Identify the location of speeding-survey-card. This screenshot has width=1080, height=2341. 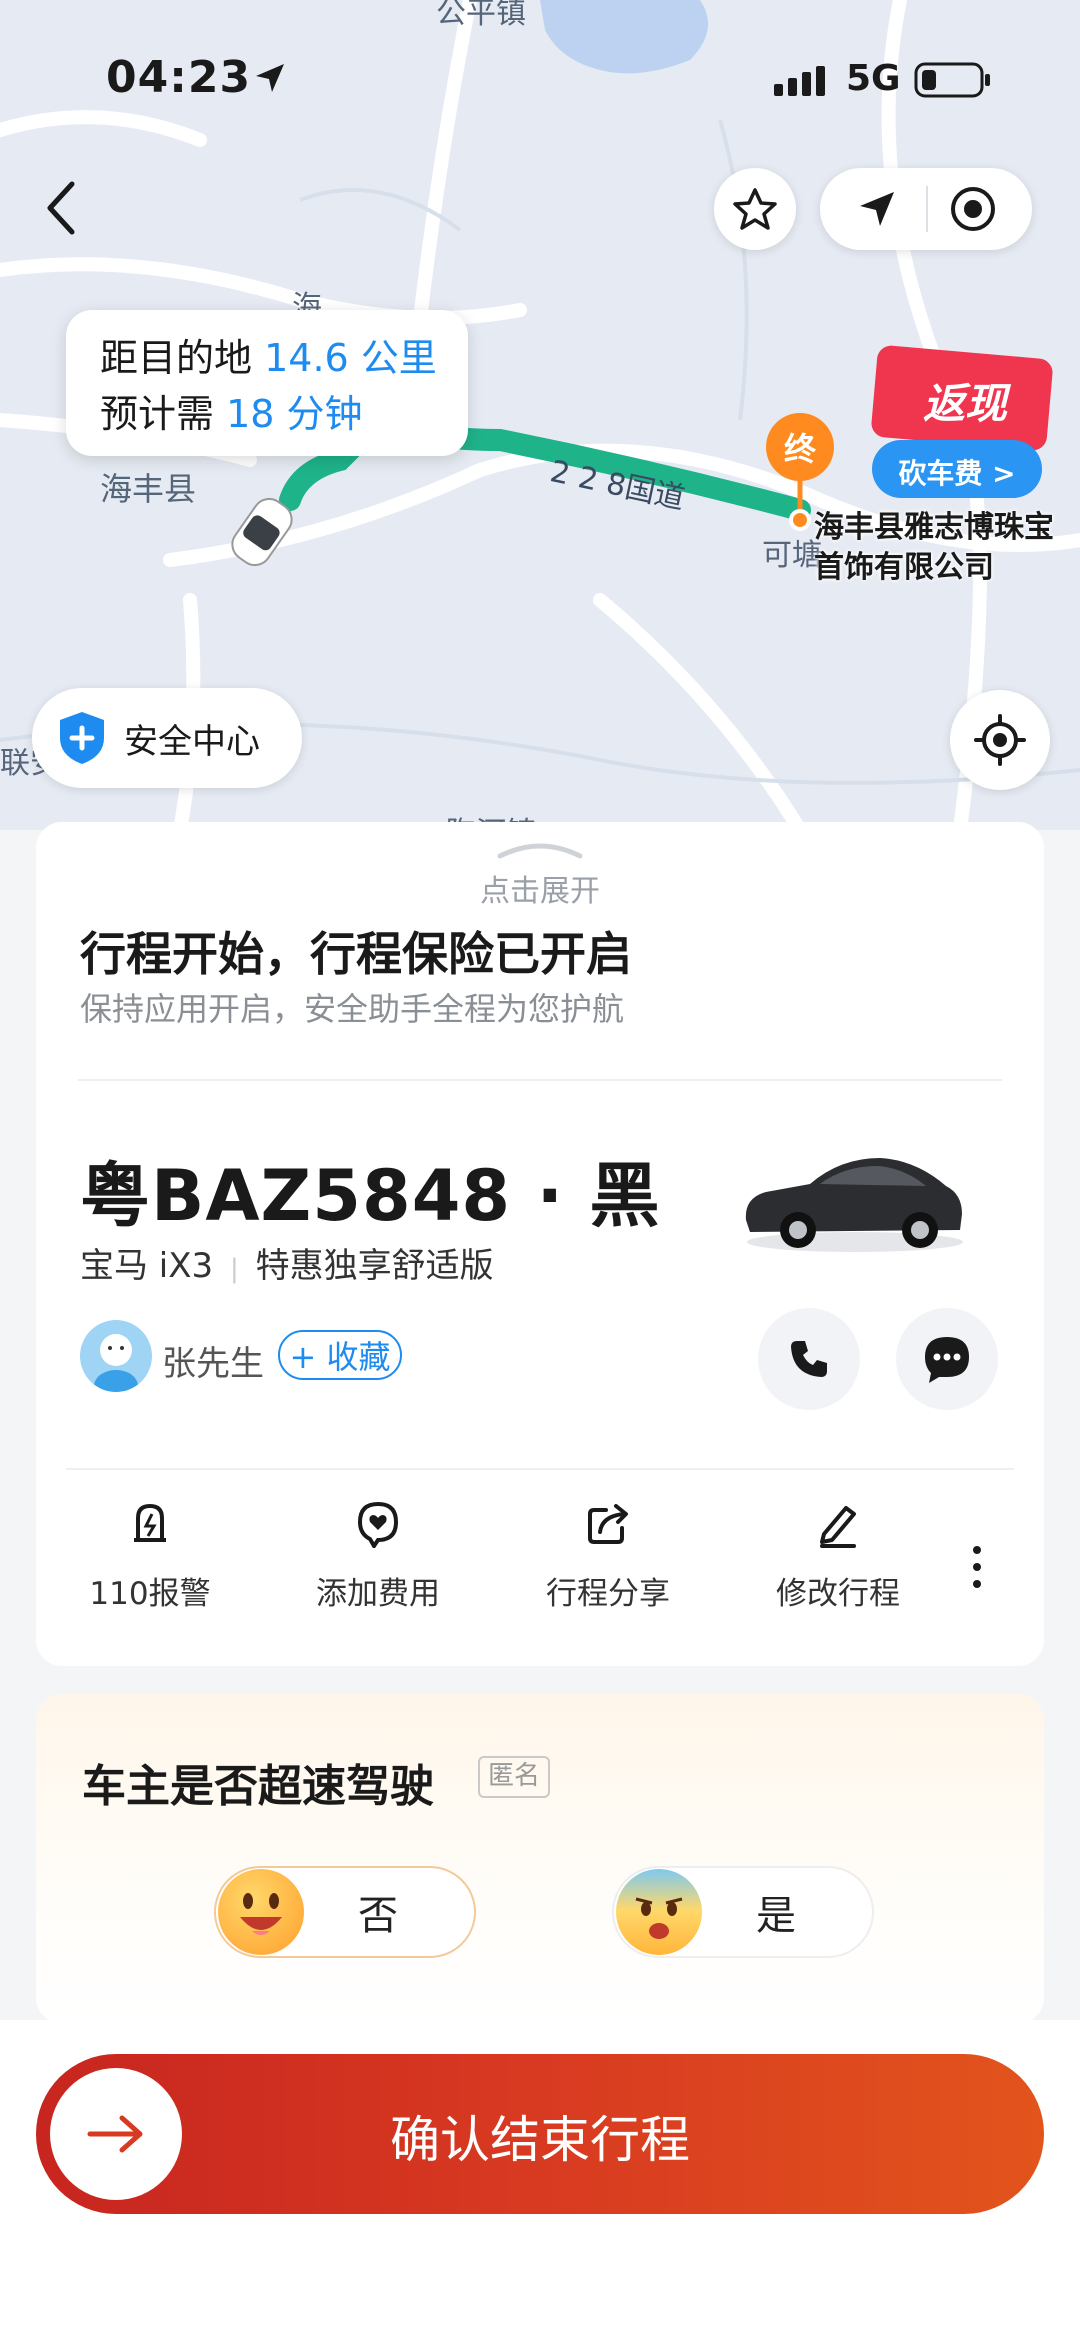
(540, 1859).